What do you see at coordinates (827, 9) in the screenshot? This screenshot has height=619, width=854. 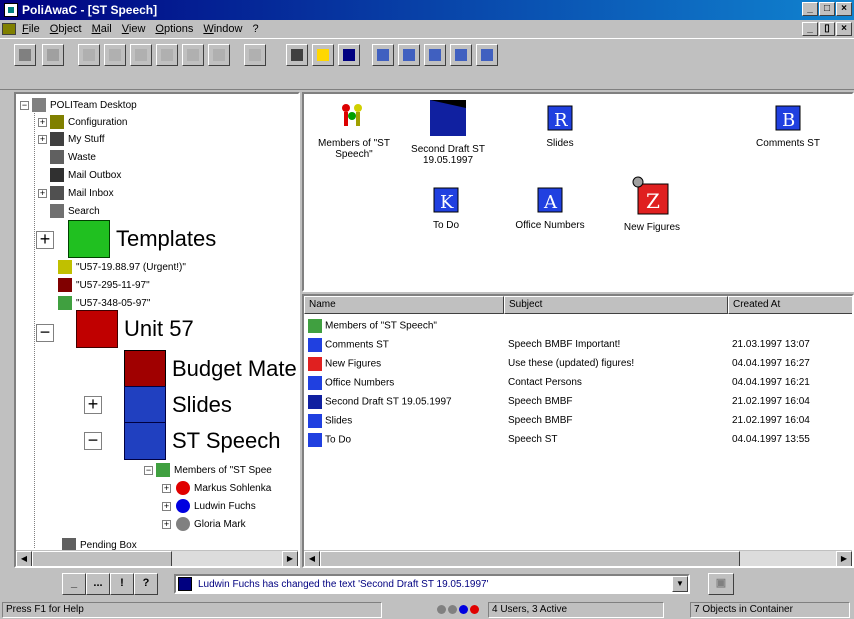 I see `maximize-button: □` at bounding box center [827, 9].